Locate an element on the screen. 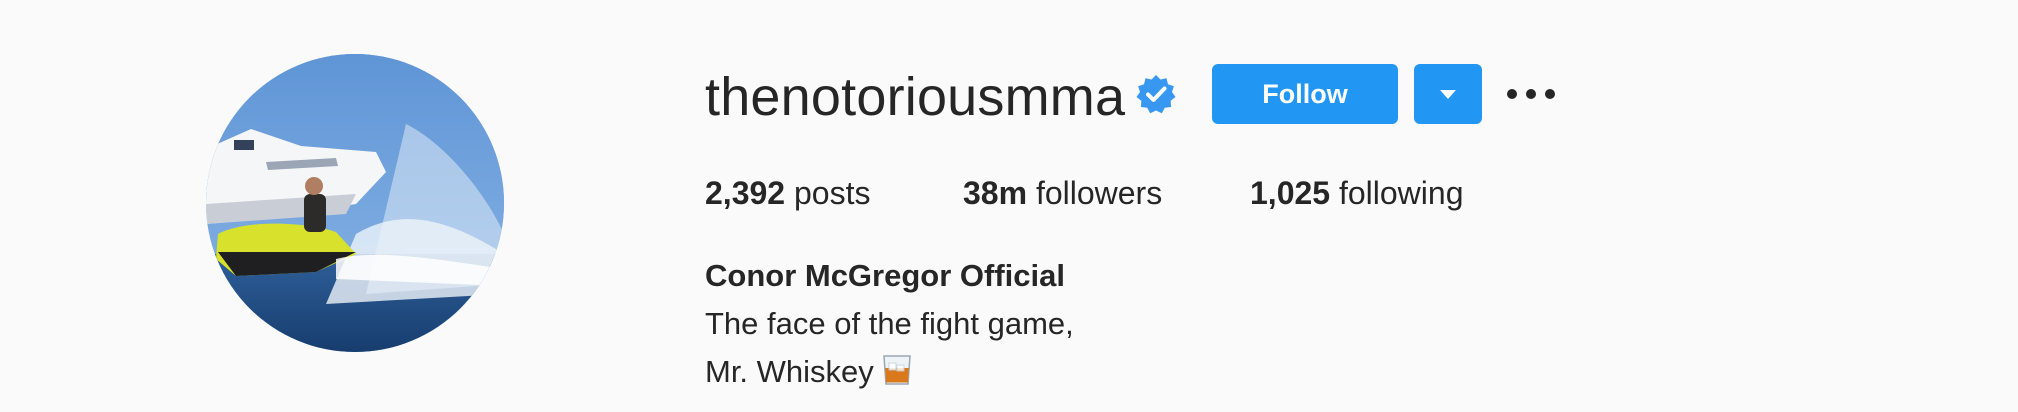  avatar-photo is located at coordinates (355, 203).